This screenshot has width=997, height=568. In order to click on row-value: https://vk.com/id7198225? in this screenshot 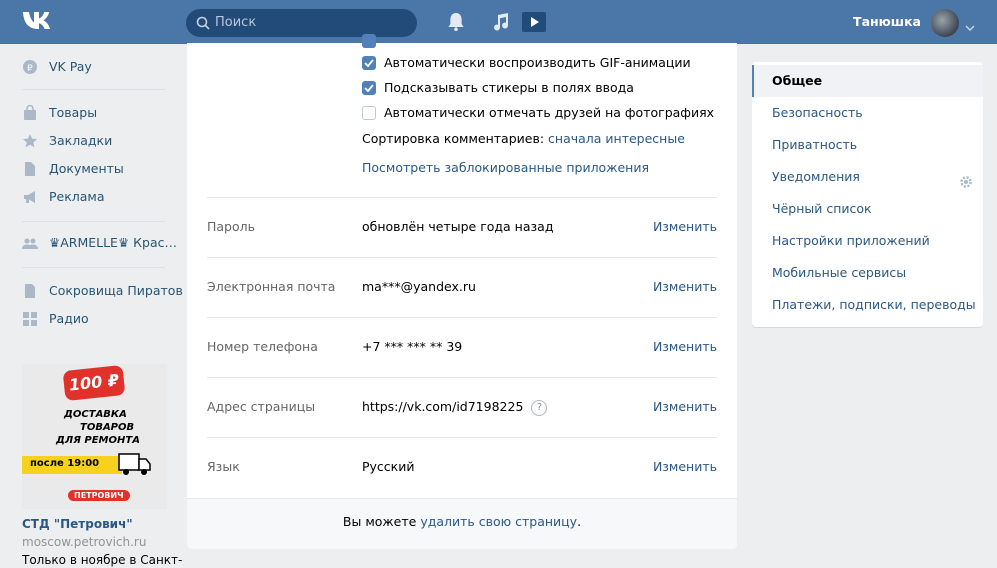, I will do `click(455, 407)`.